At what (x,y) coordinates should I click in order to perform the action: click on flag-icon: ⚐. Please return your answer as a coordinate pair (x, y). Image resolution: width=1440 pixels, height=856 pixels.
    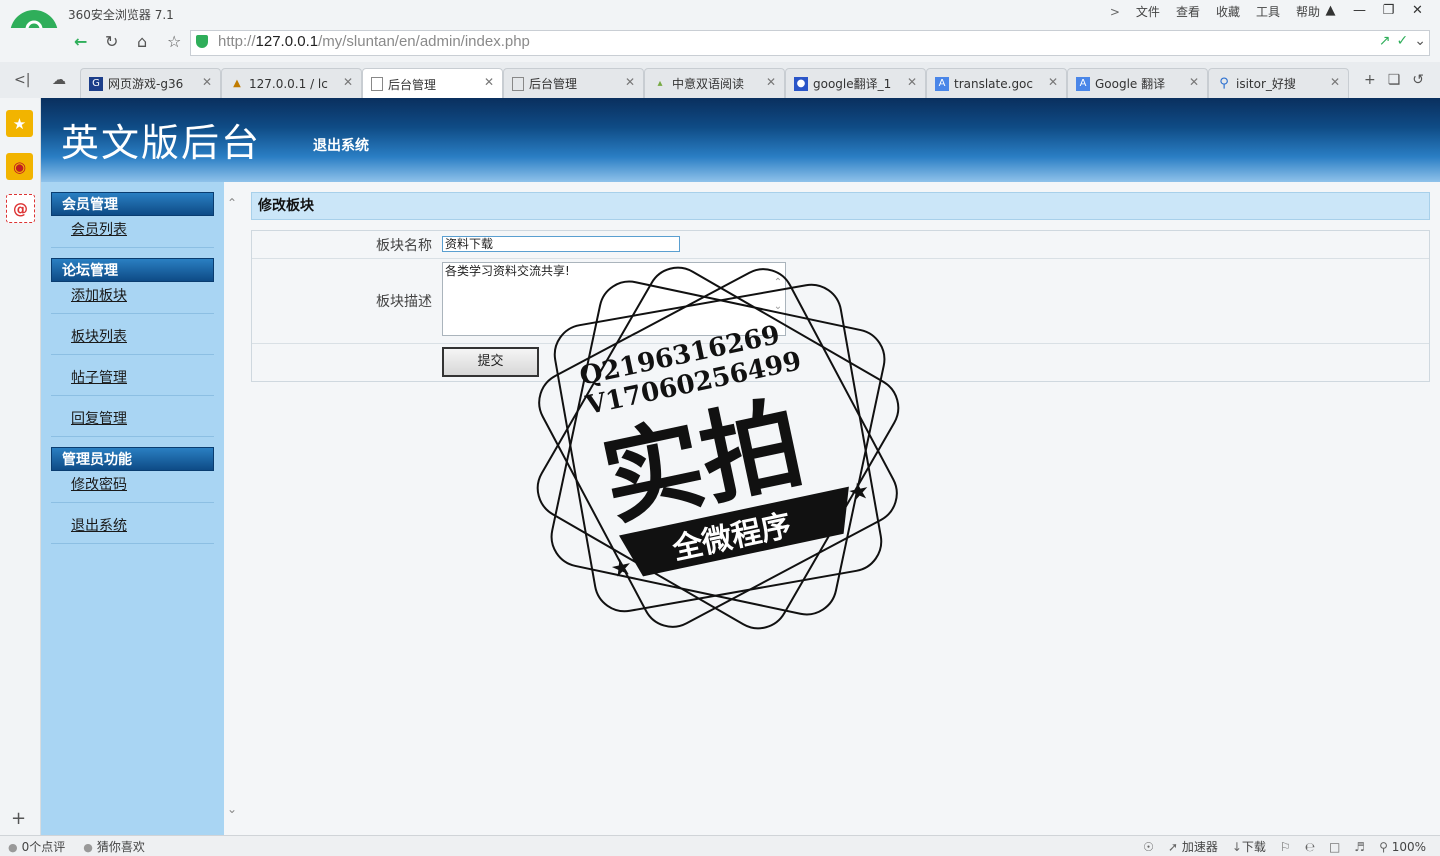
    Looking at the image, I should click on (1285, 847).